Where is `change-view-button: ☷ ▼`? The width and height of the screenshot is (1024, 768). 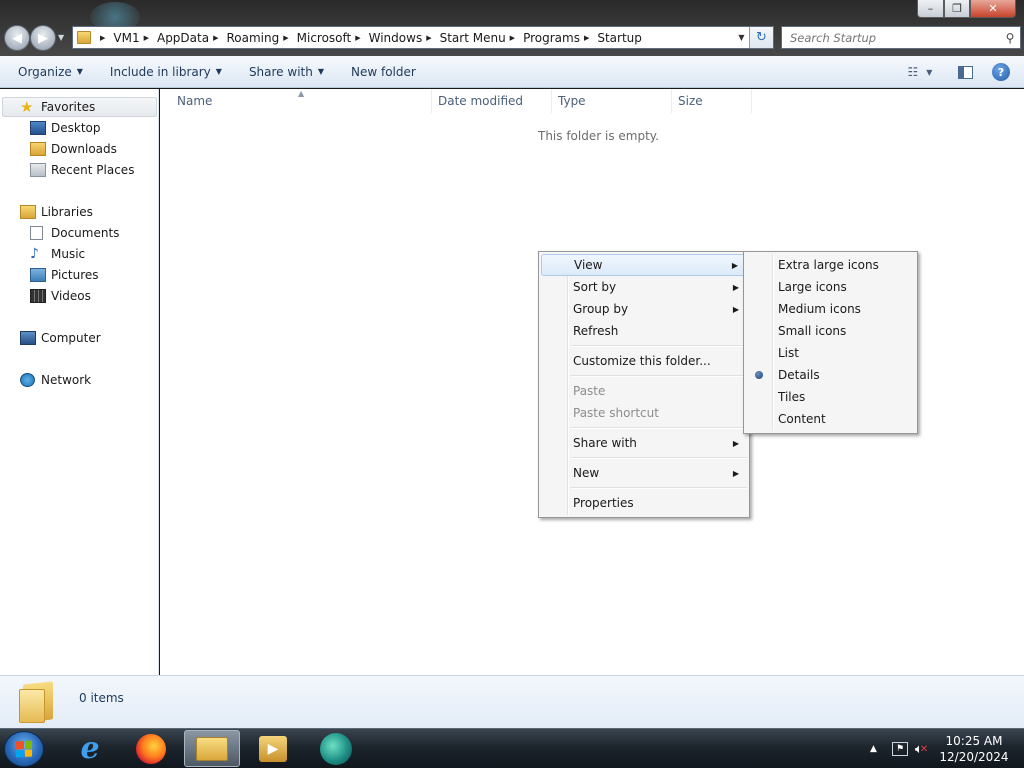
change-view-button: ☷ ▼ is located at coordinates (920, 72).